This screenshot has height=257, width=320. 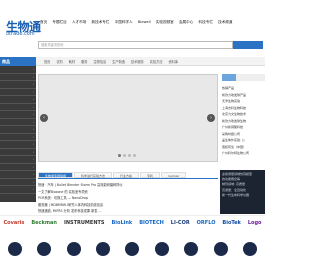 I want to click on list-item: 一文了解Biozone 的 实验室专项资, so click(x=128, y=192).